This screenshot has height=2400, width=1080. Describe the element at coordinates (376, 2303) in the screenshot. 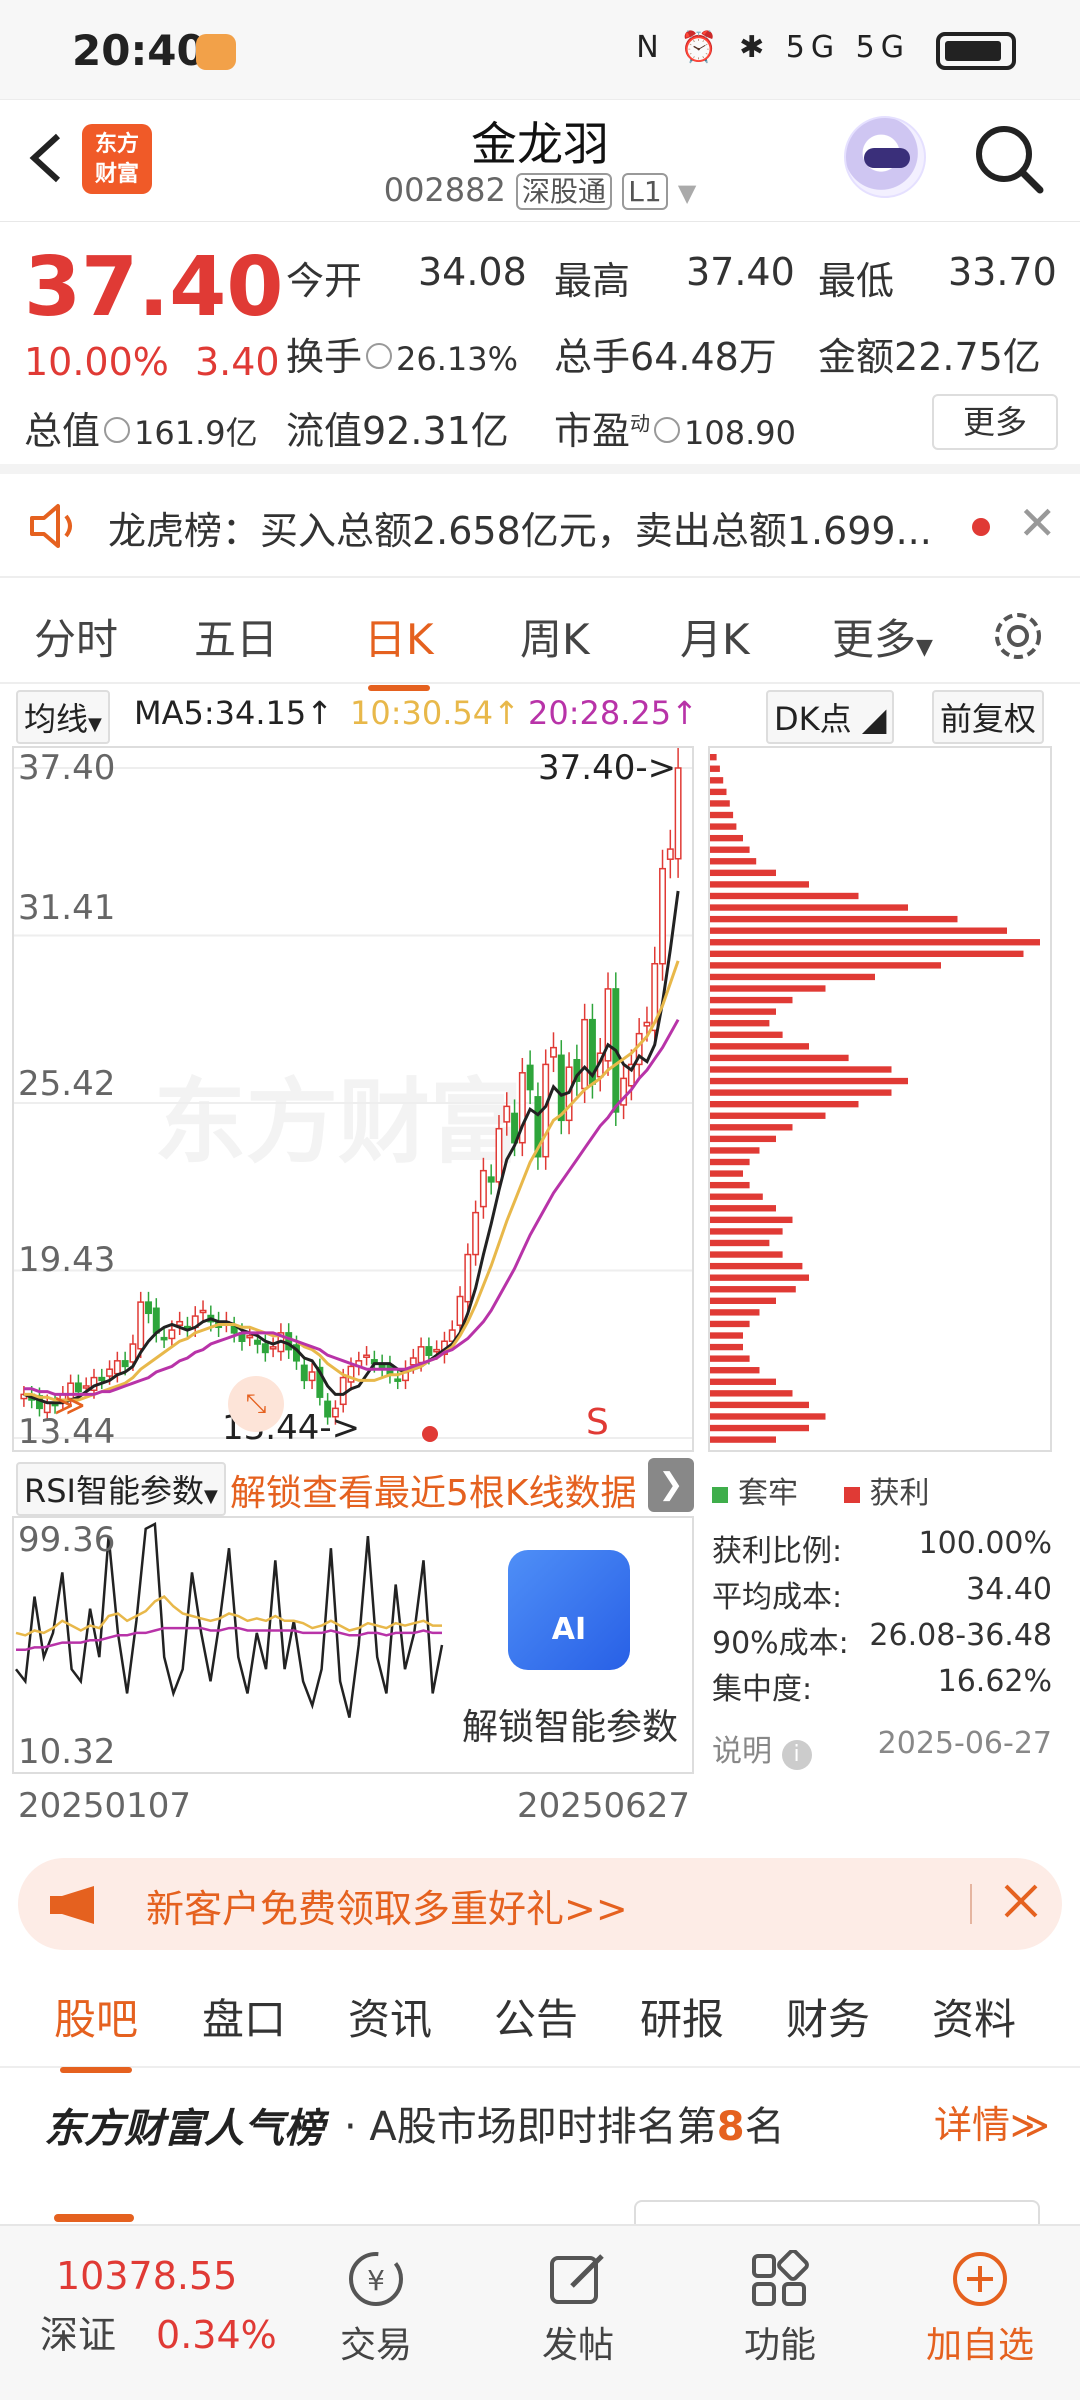

I see `nav-trade: ¥ 交易` at that location.